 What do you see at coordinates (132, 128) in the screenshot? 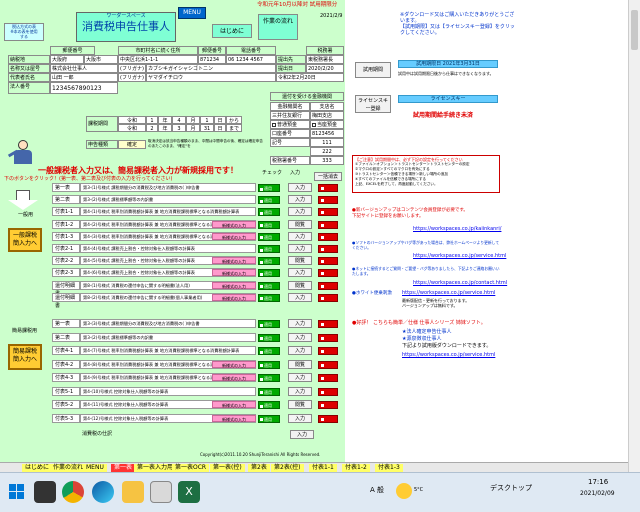
I see `to-era: 令和` at bounding box center [132, 128].